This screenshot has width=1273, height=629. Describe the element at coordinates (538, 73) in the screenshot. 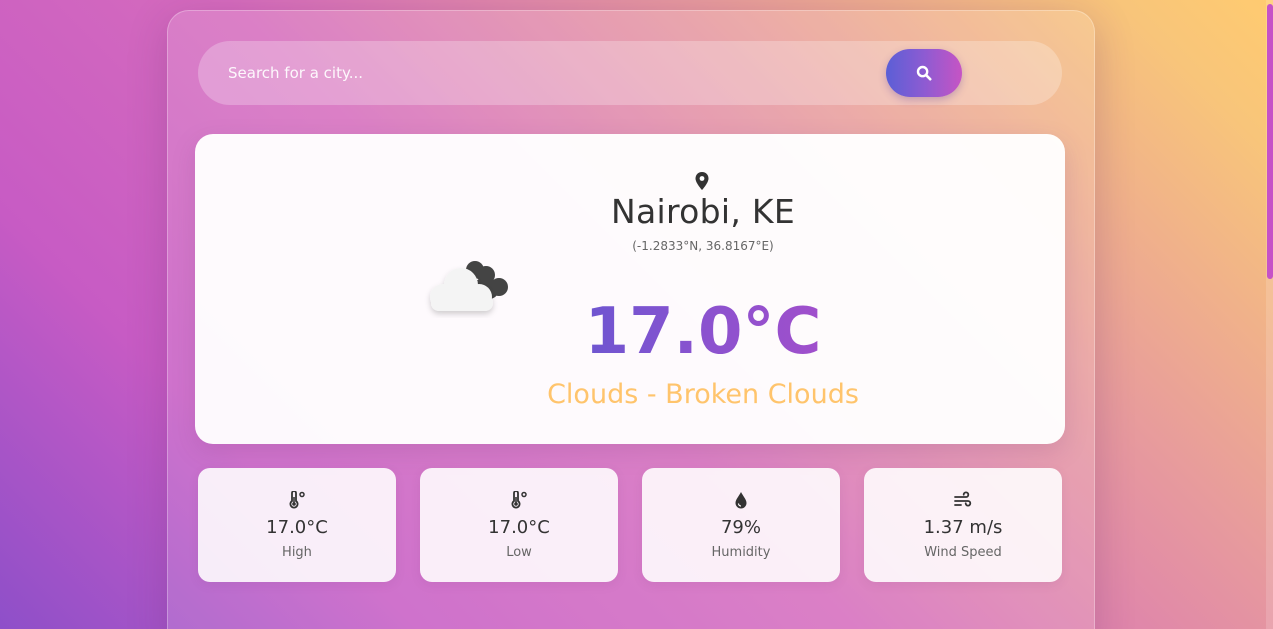

I see `city-search-input` at that location.